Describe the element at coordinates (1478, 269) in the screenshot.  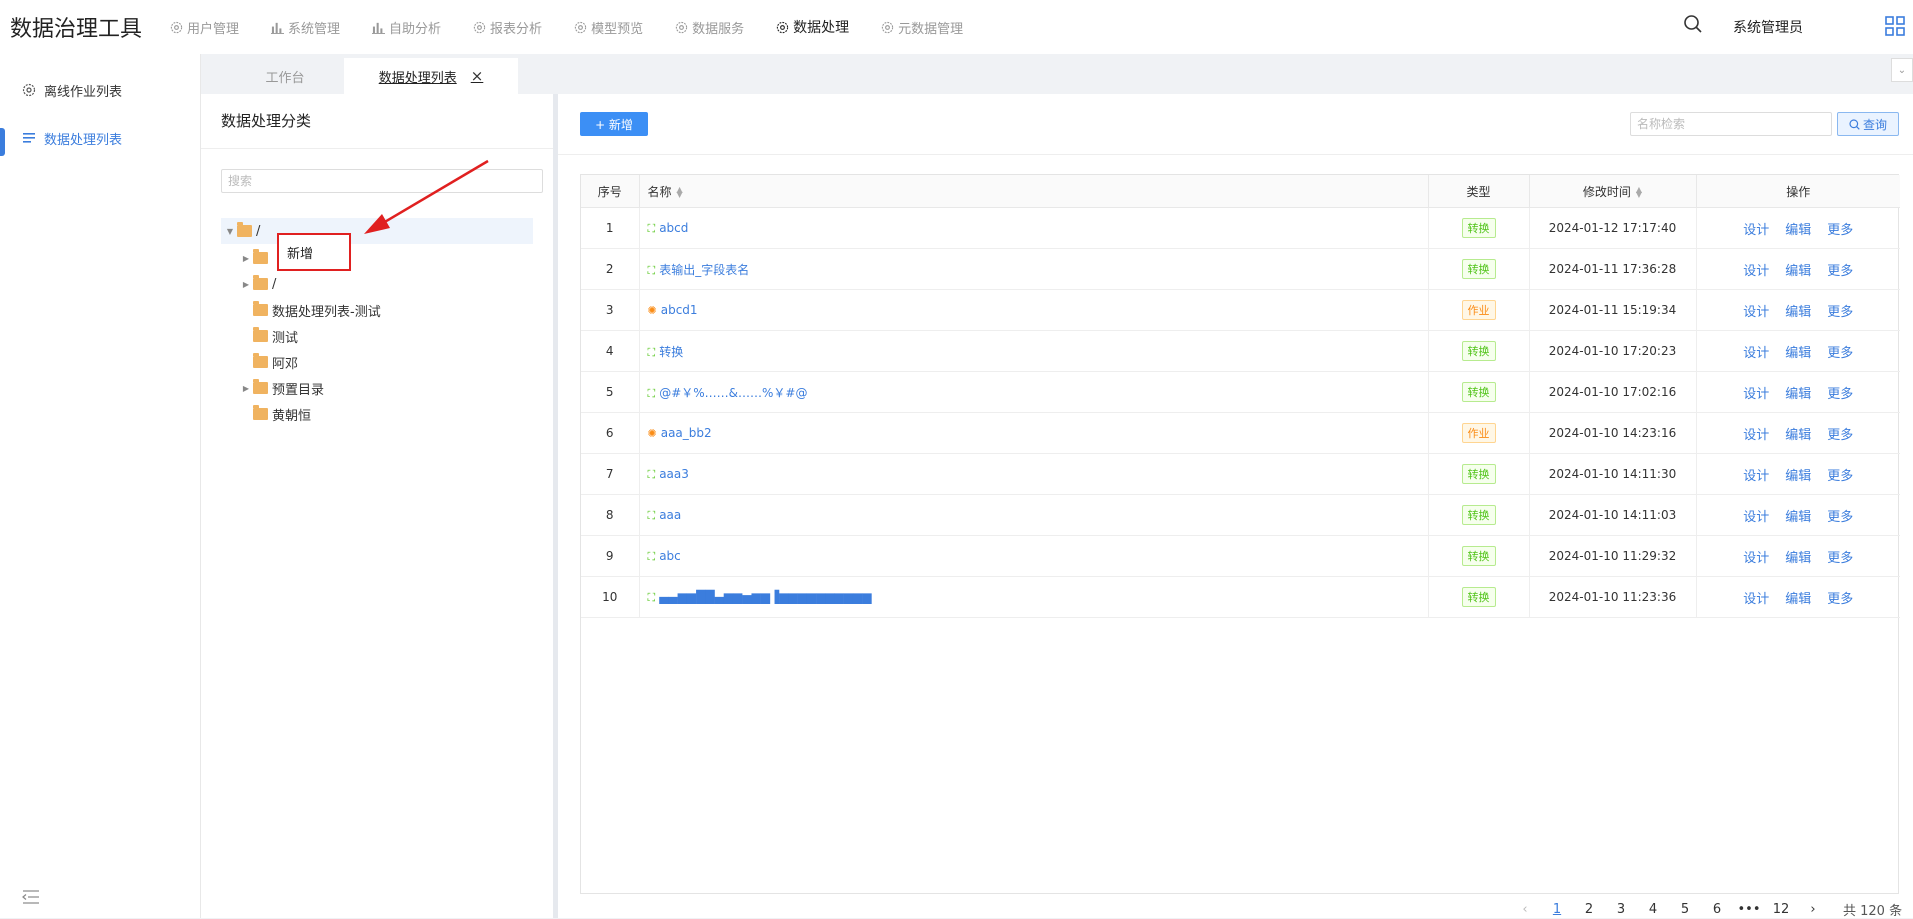
I see `type-badge: 转换` at that location.